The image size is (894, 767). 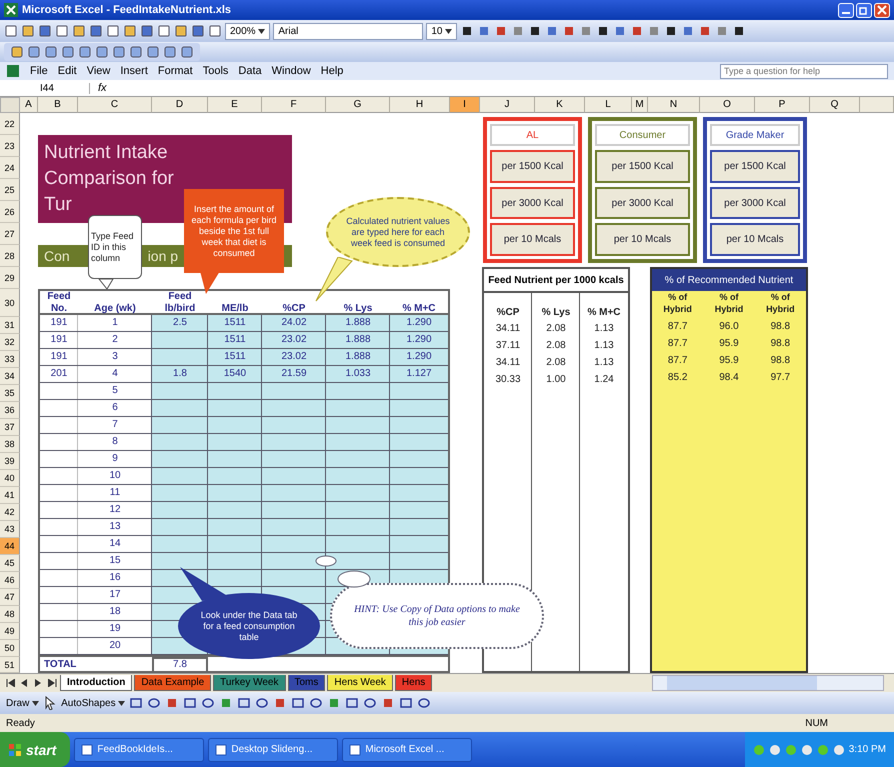 I want to click on row-header: 33, so click(x=10, y=359).